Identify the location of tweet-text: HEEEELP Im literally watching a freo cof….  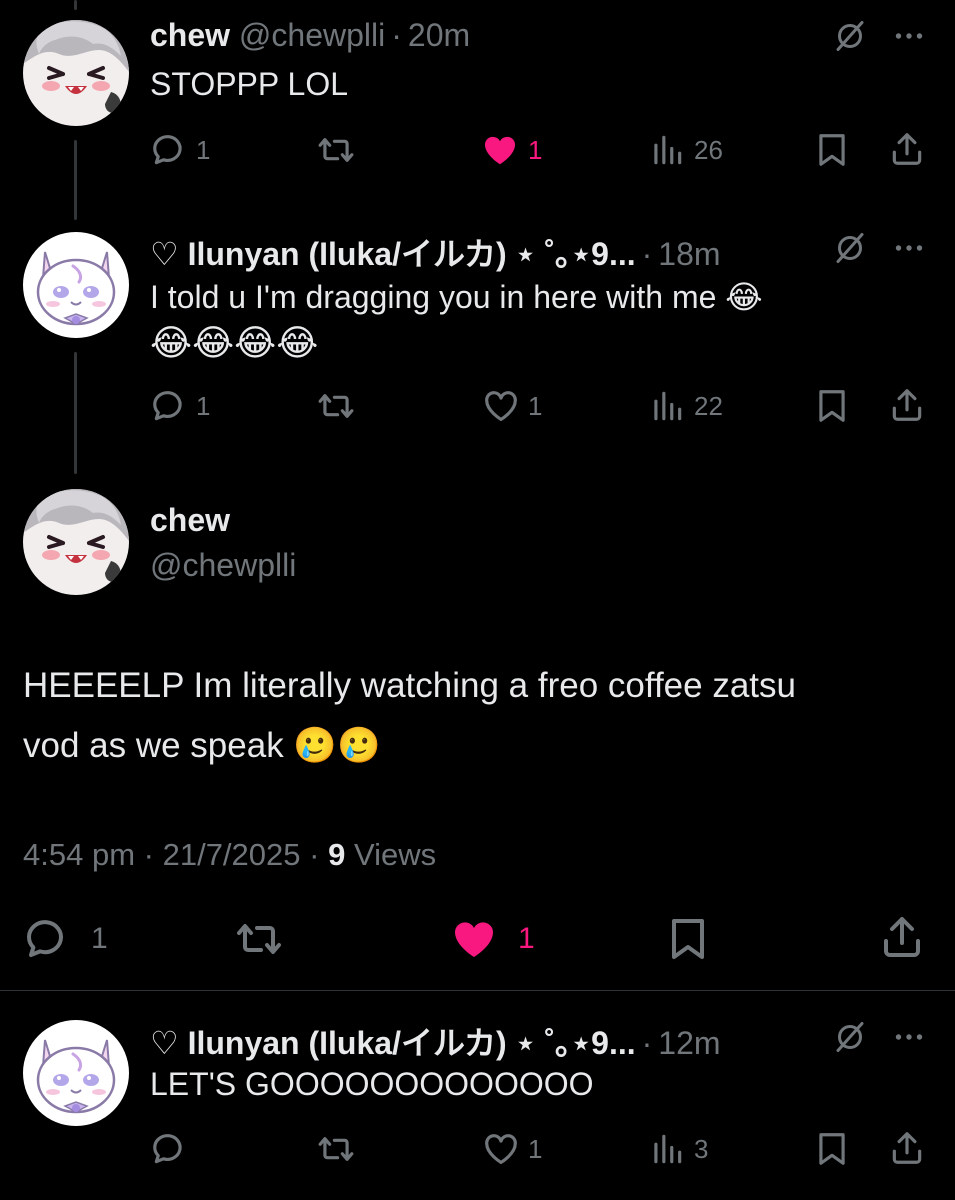
(409, 715).